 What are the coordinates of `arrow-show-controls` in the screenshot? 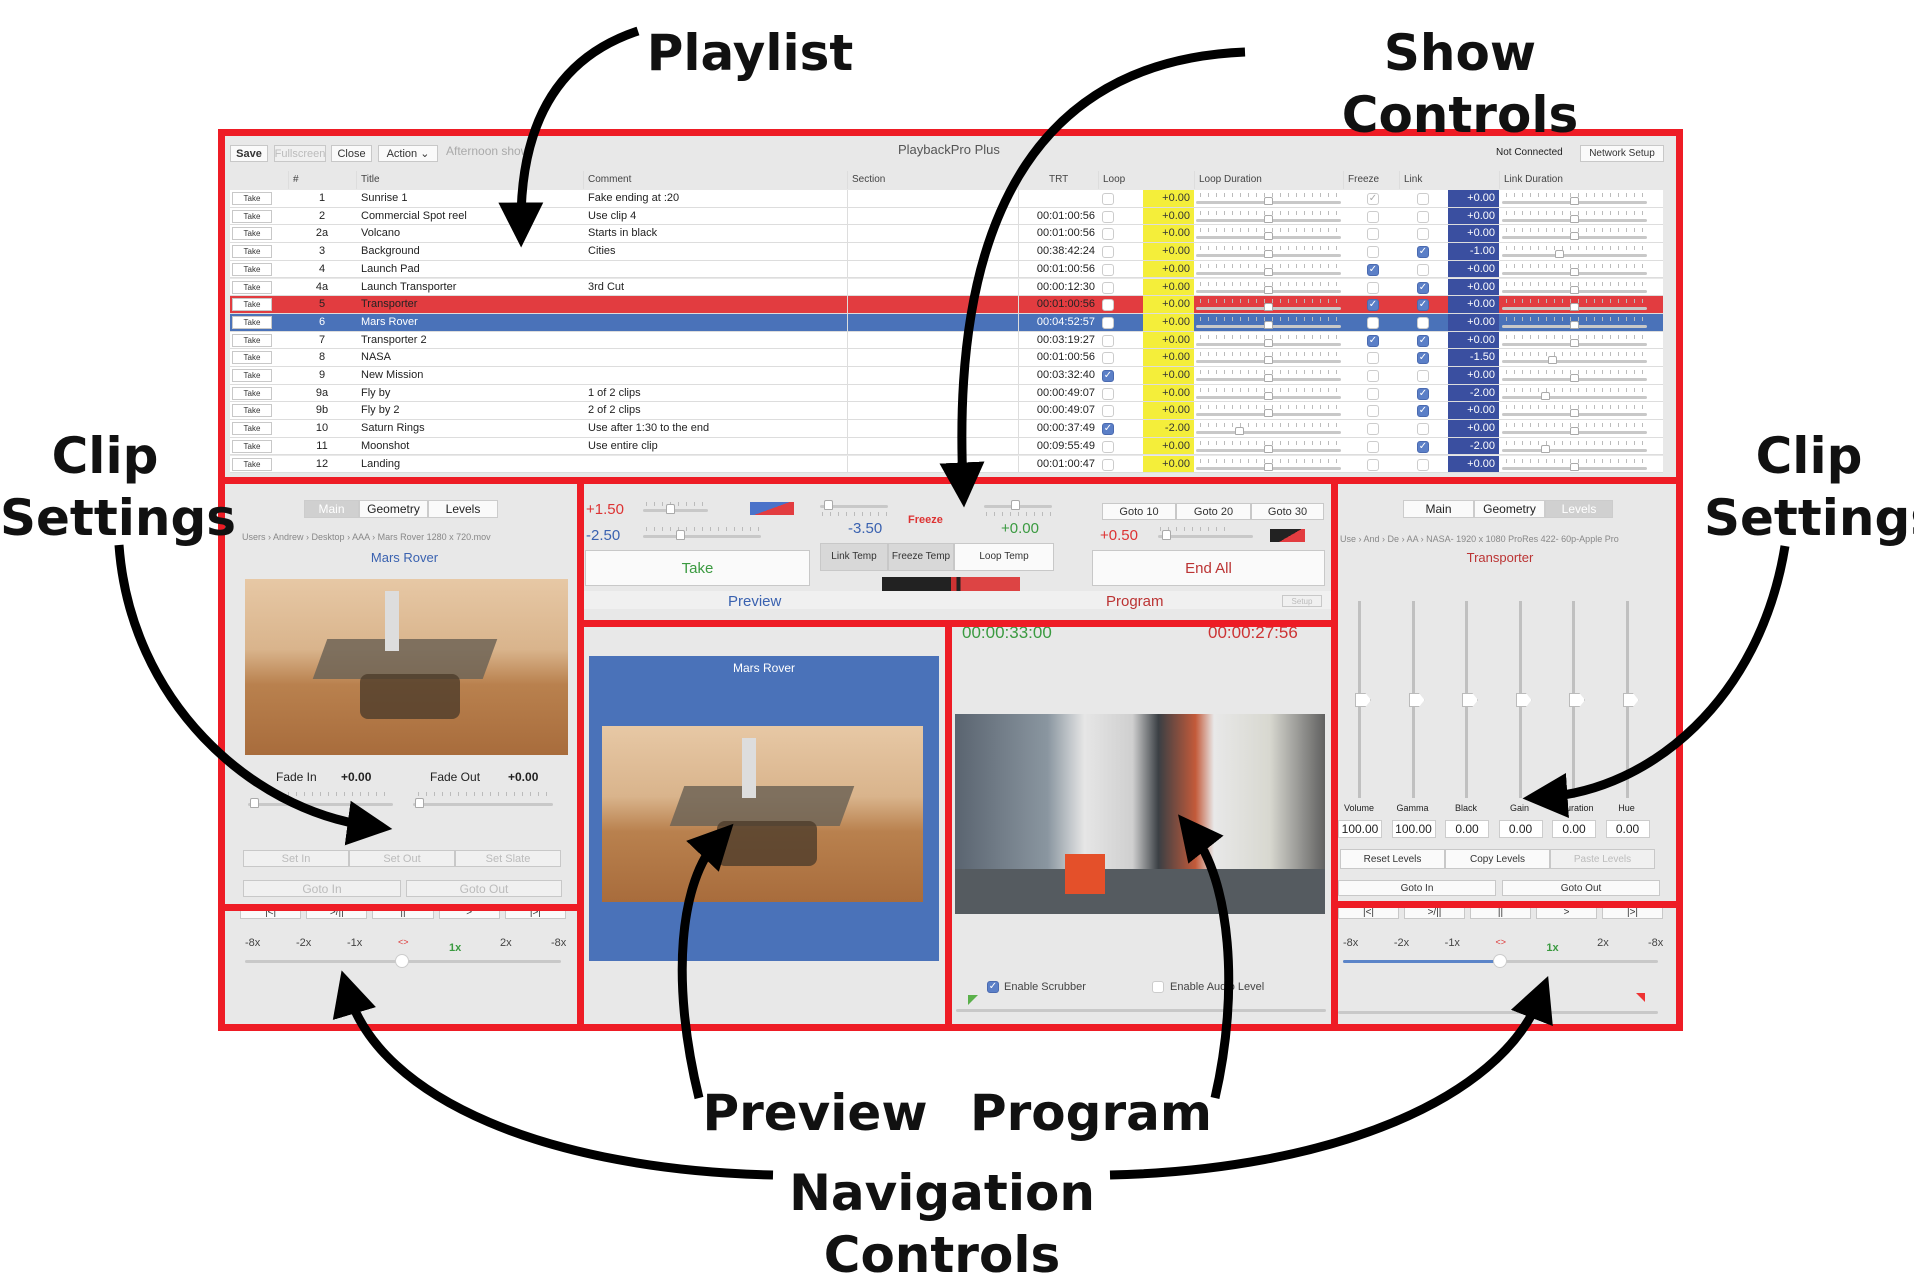 It's located at (1092, 277).